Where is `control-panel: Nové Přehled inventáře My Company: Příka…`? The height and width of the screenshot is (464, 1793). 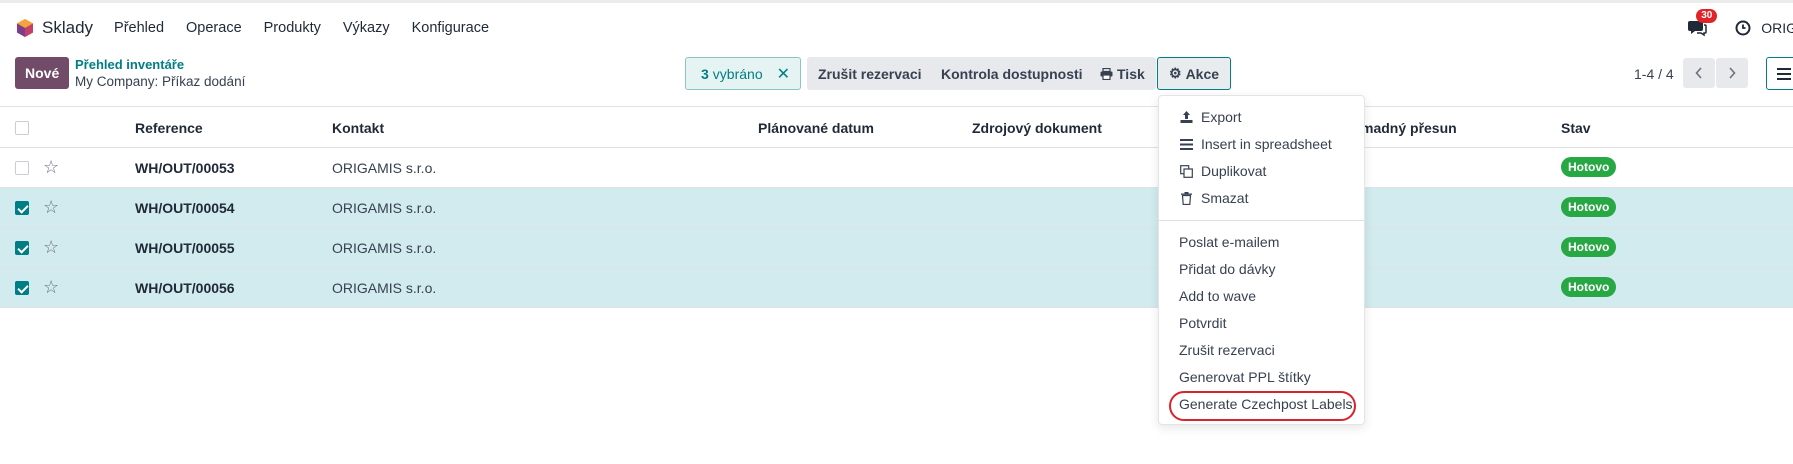
control-panel: Nové Přehled inventáře My Company: Příka… is located at coordinates (896, 79).